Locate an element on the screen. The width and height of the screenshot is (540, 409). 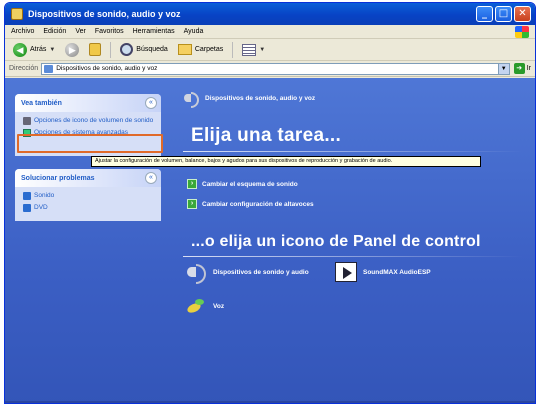
troubleshoot-item-sound: Sonido is located at coordinates (89, 196).